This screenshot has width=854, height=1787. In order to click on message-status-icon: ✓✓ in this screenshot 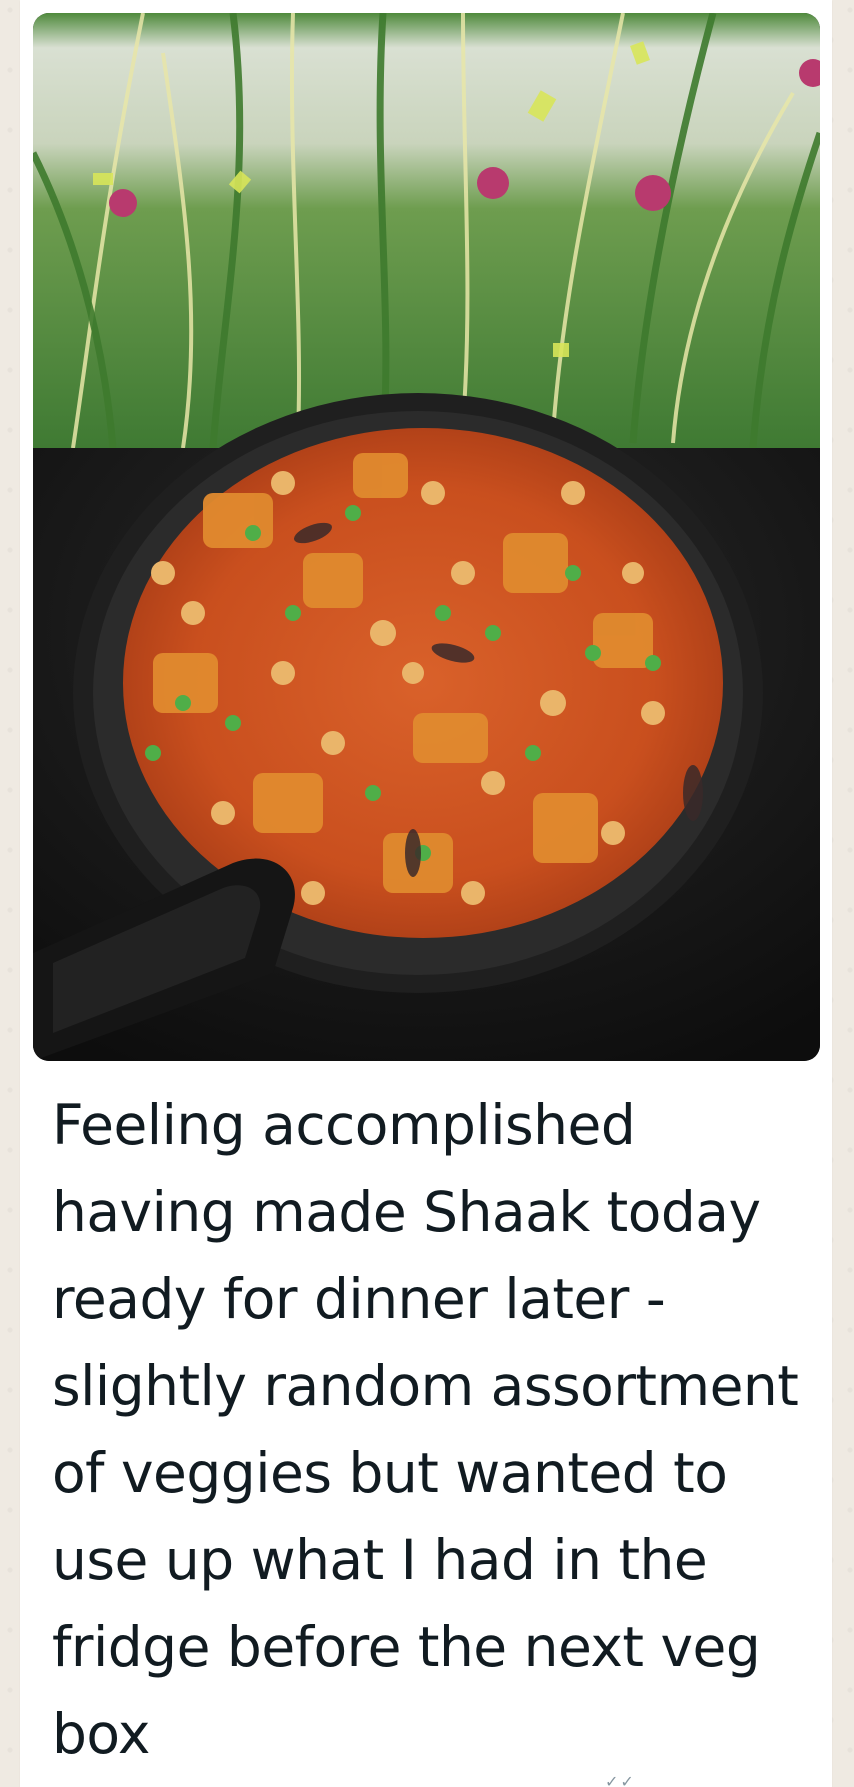, I will do `click(620, 1780)`.